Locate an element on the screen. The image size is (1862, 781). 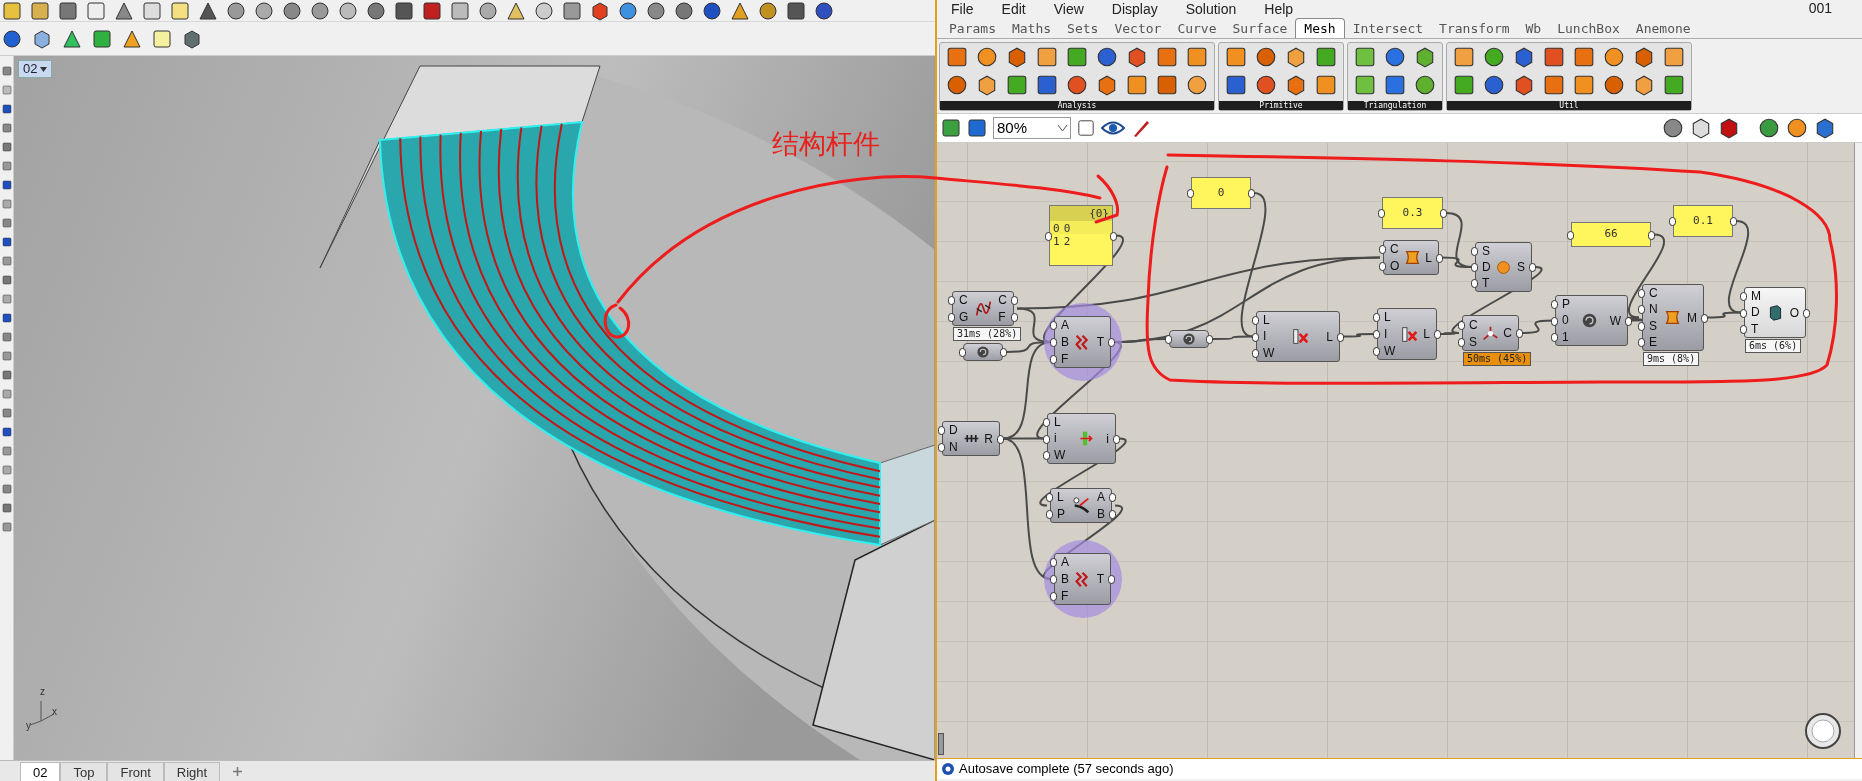
ribbon-tab: Sets is located at coordinates (1083, 28).